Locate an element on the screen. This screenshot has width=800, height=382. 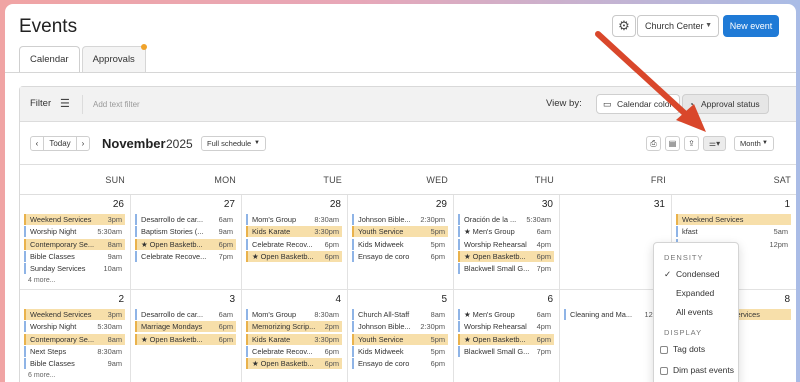
menu-item-all-events: All events is located at coordinates (694, 312).